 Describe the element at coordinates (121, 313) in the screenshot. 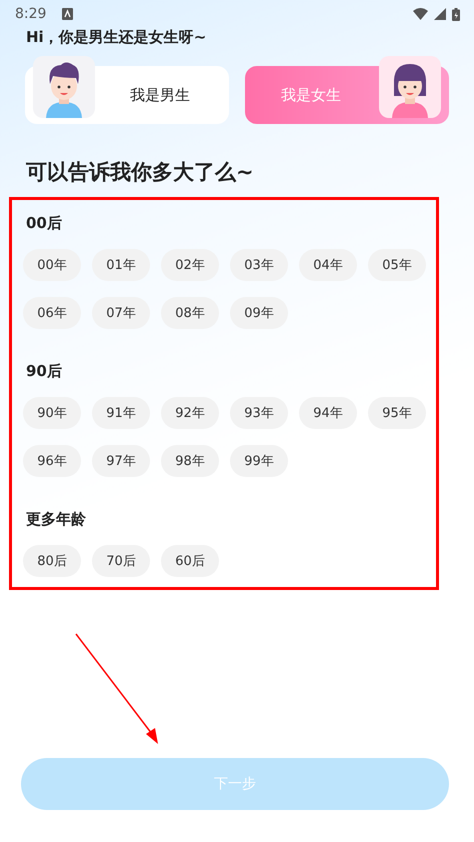

I see `age-option: 07年` at that location.